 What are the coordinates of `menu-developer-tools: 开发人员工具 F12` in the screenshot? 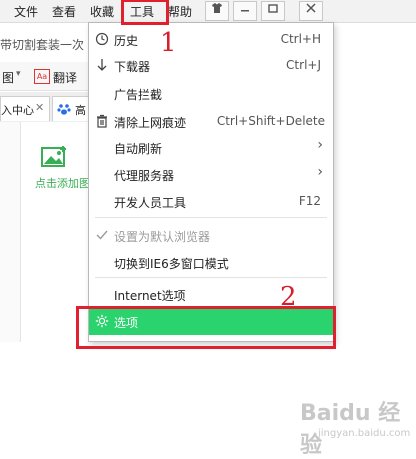 It's located at (211, 202).